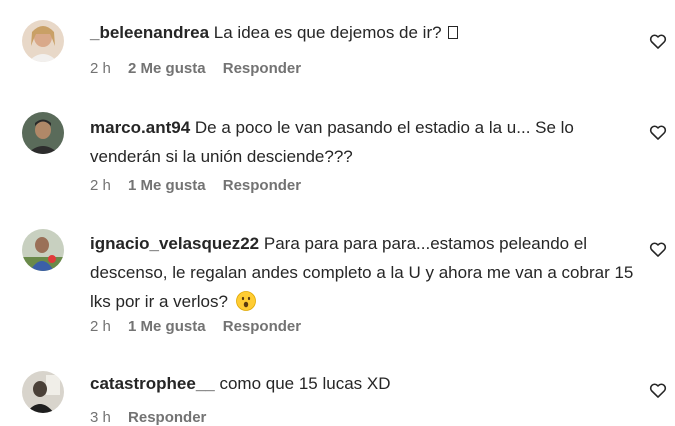 The height and width of the screenshot is (426, 675). I want to click on comment-time: 3 h, so click(100, 417).